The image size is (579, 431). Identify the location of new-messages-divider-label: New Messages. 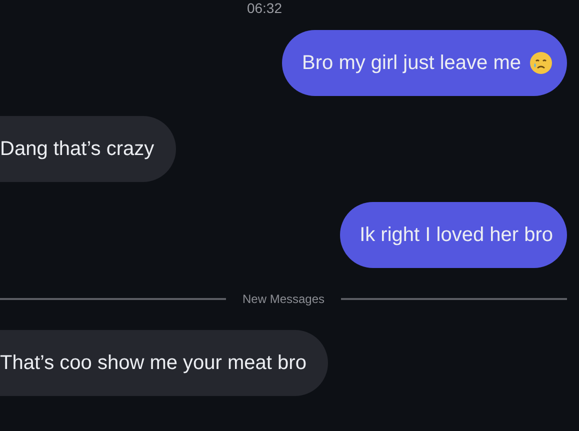
(283, 299).